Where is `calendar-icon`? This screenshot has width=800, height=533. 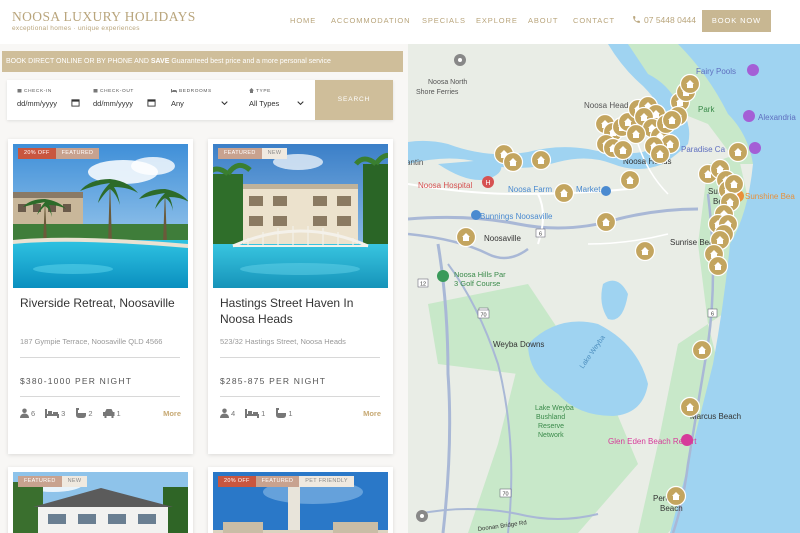 calendar-icon is located at coordinates (19, 91).